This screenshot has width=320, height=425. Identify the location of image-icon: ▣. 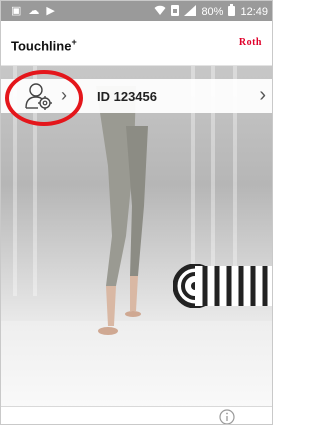
(16, 11).